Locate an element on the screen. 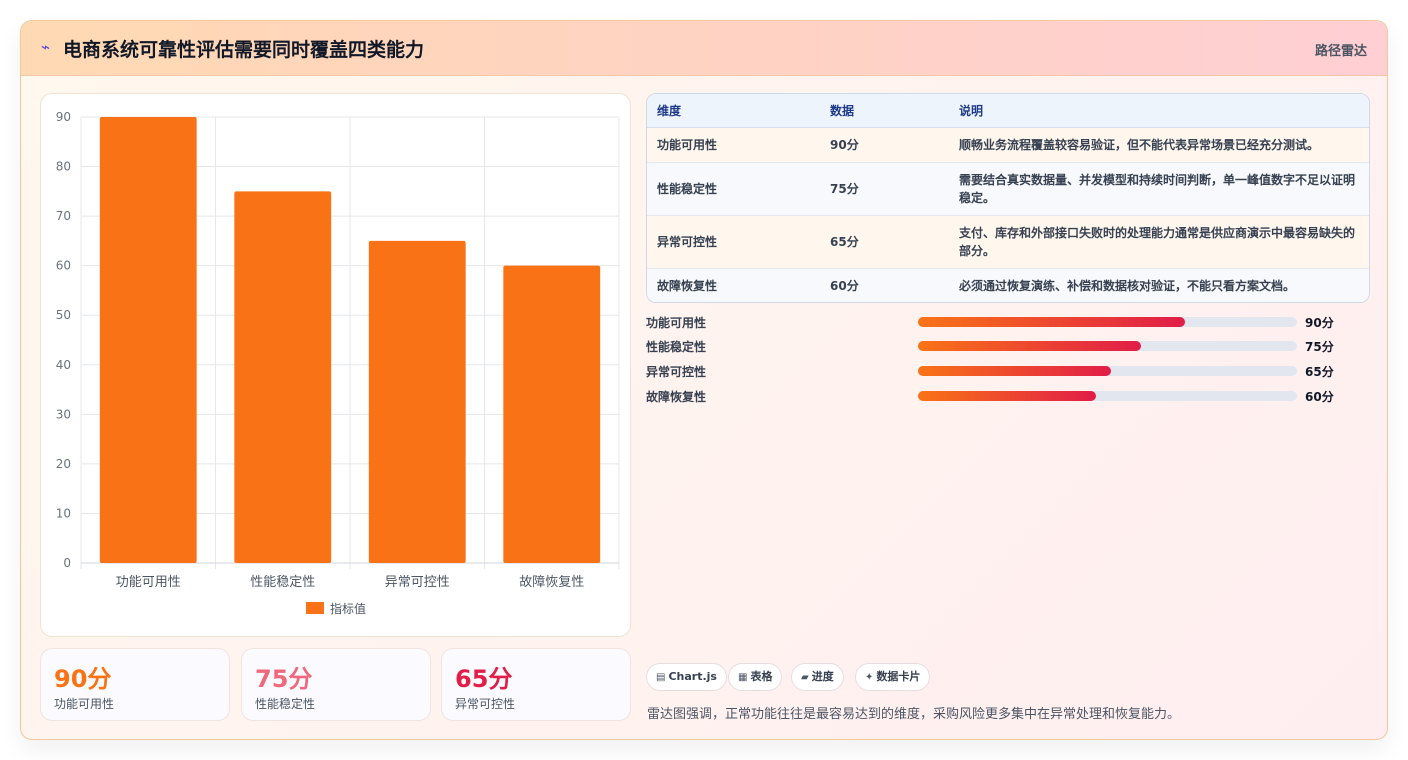 This screenshot has width=1408, height=760. column-header: 数据 is located at coordinates (884, 111).